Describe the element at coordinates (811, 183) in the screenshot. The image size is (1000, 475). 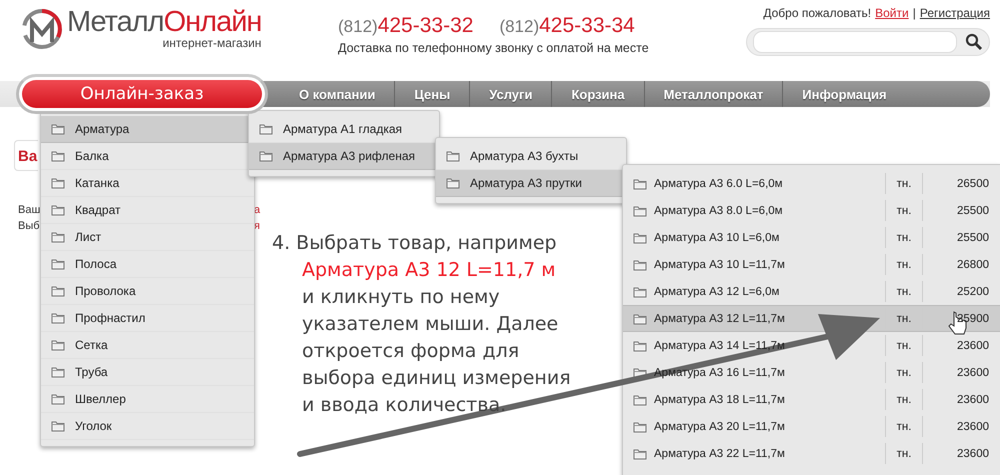
I see `product-row: Арматура А3 6.0 L=6,0м тн. 26500` at that location.